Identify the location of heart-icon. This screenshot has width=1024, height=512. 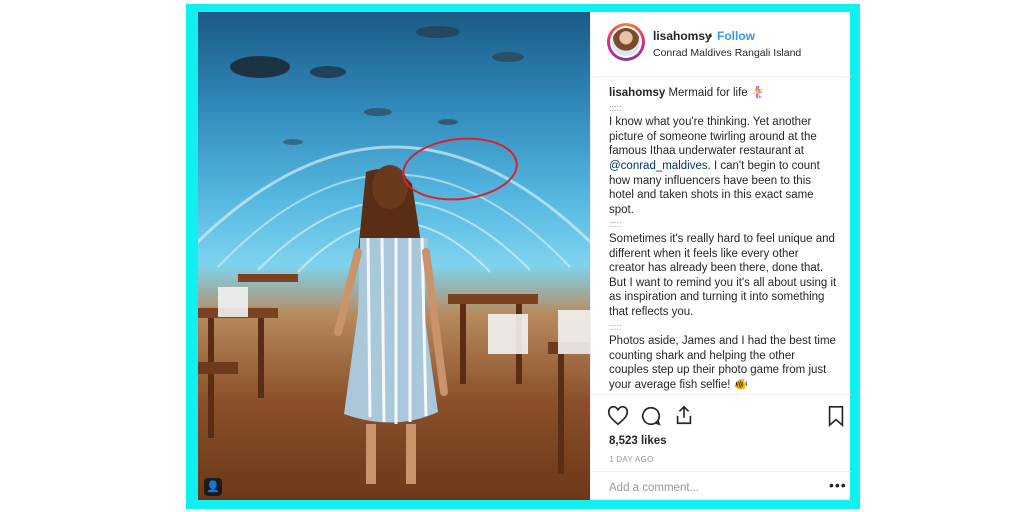
(618, 416).